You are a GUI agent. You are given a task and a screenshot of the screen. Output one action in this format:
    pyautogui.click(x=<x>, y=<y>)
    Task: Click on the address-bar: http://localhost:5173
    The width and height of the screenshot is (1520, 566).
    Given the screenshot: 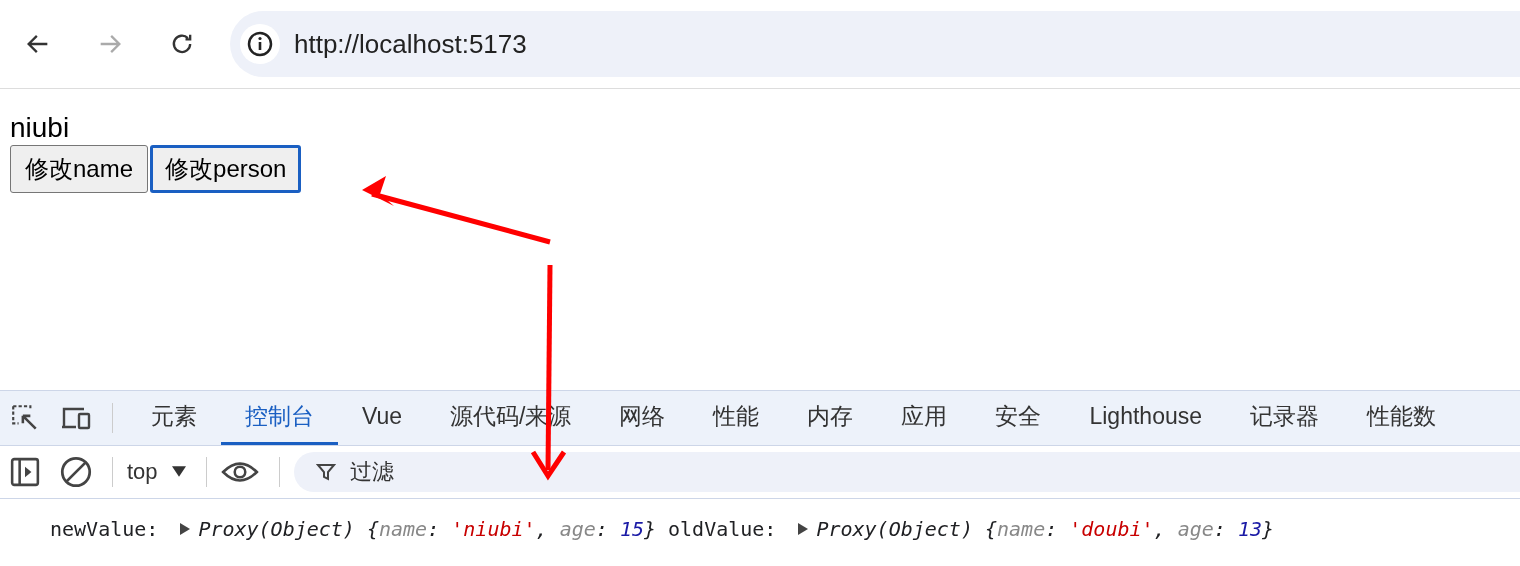 What is the action you would take?
    pyautogui.click(x=875, y=44)
    